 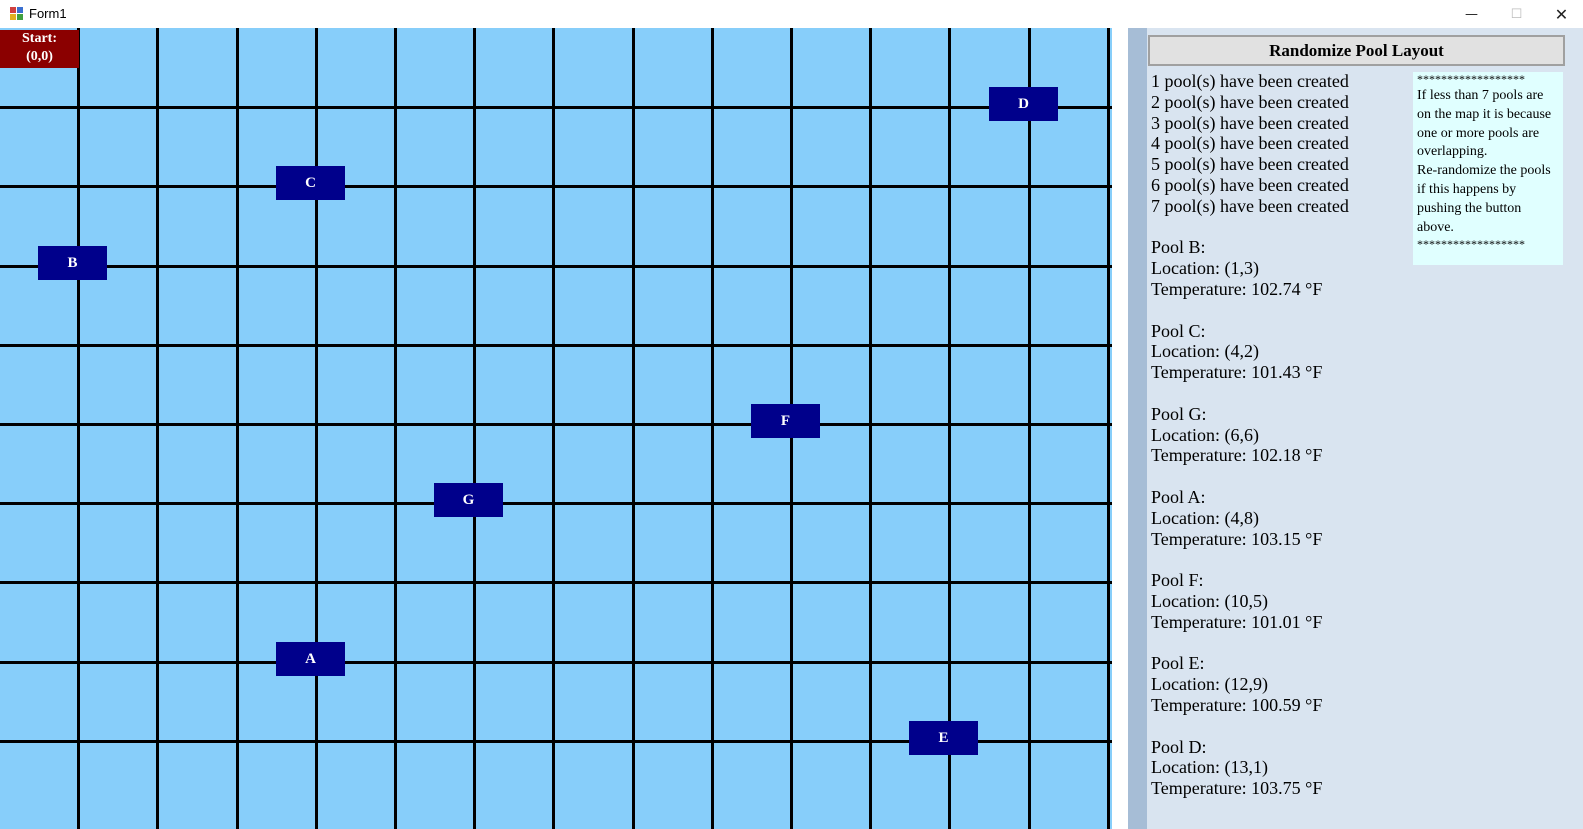 What do you see at coordinates (310, 659) in the screenshot?
I see `pool-a: A` at bounding box center [310, 659].